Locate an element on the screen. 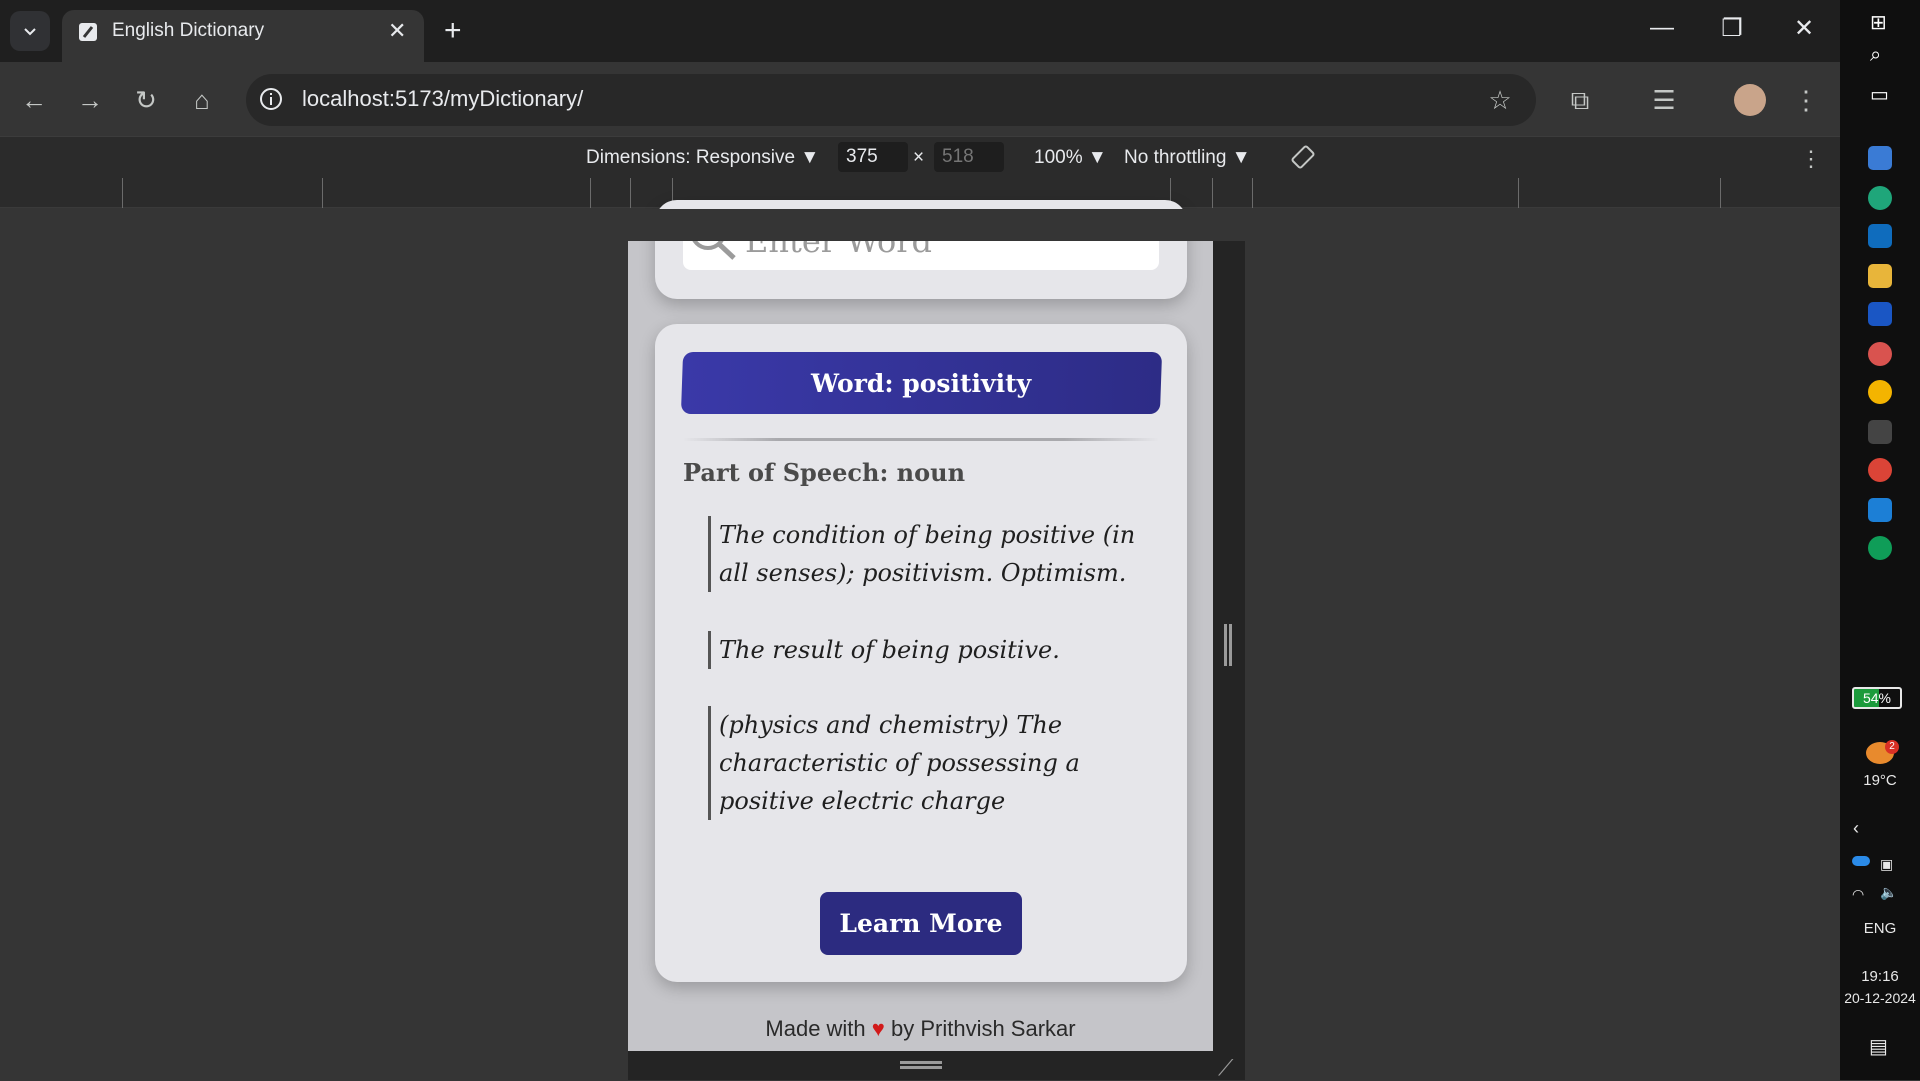 Image resolution: width=1920 pixels, height=1081 pixels. app-l-icon is located at coordinates (1880, 314).